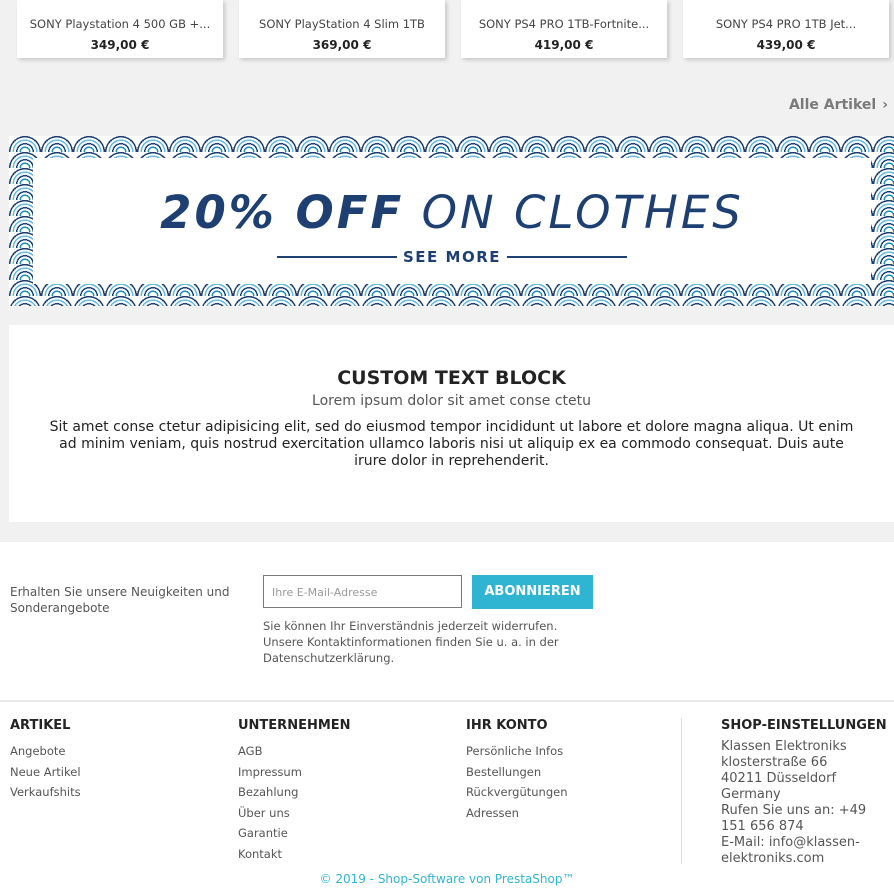 The width and height of the screenshot is (894, 890). Describe the element at coordinates (451, 401) in the screenshot. I see `text-block-subtitle: Lorem ipsum dolor sit amet conse ctetu` at that location.